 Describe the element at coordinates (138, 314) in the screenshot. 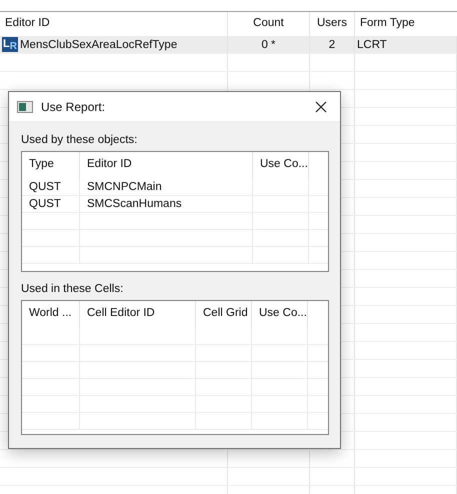

I see `column-header: Cell Editor ID` at that location.